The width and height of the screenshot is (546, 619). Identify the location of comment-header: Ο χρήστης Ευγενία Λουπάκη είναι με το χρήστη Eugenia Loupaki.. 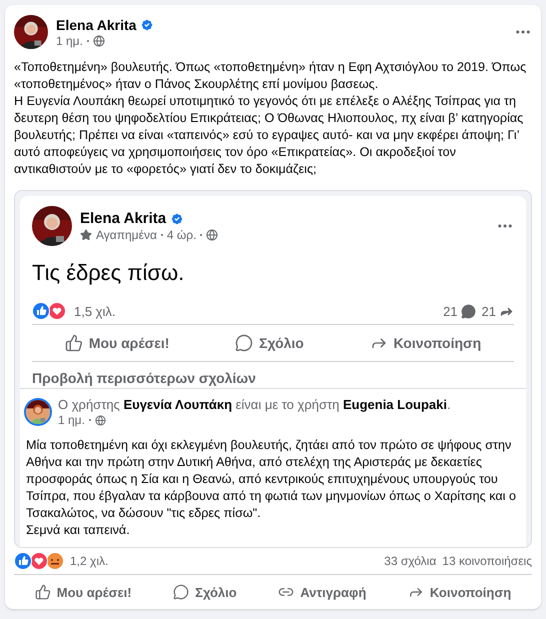
(255, 404).